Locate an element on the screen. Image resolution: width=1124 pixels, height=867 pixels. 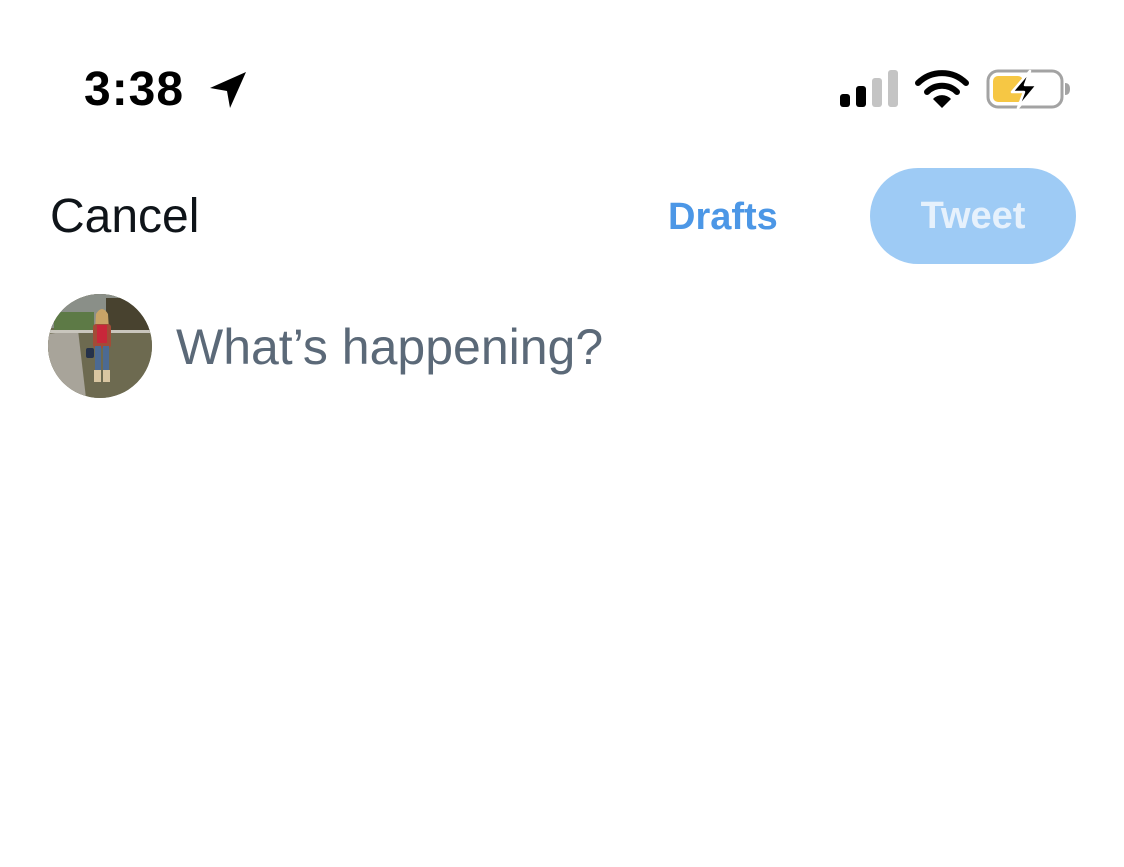
avatar-photo is located at coordinates (100, 346).